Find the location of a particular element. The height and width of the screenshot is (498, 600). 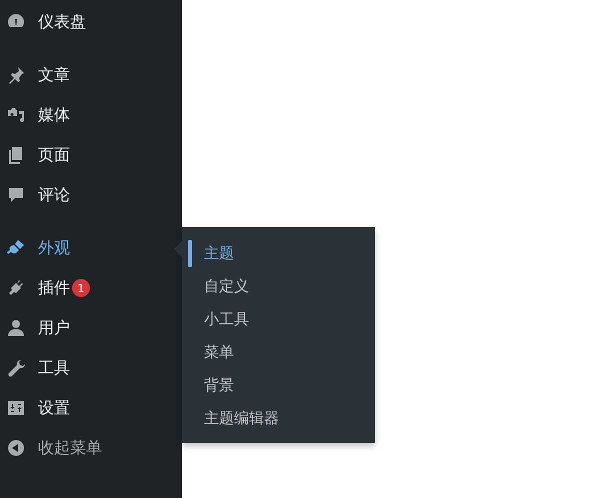

menu-item: 用户 is located at coordinates (91, 328).